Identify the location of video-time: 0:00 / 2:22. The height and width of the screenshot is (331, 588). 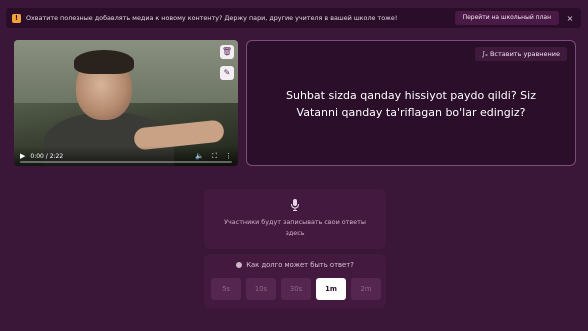
(47, 156).